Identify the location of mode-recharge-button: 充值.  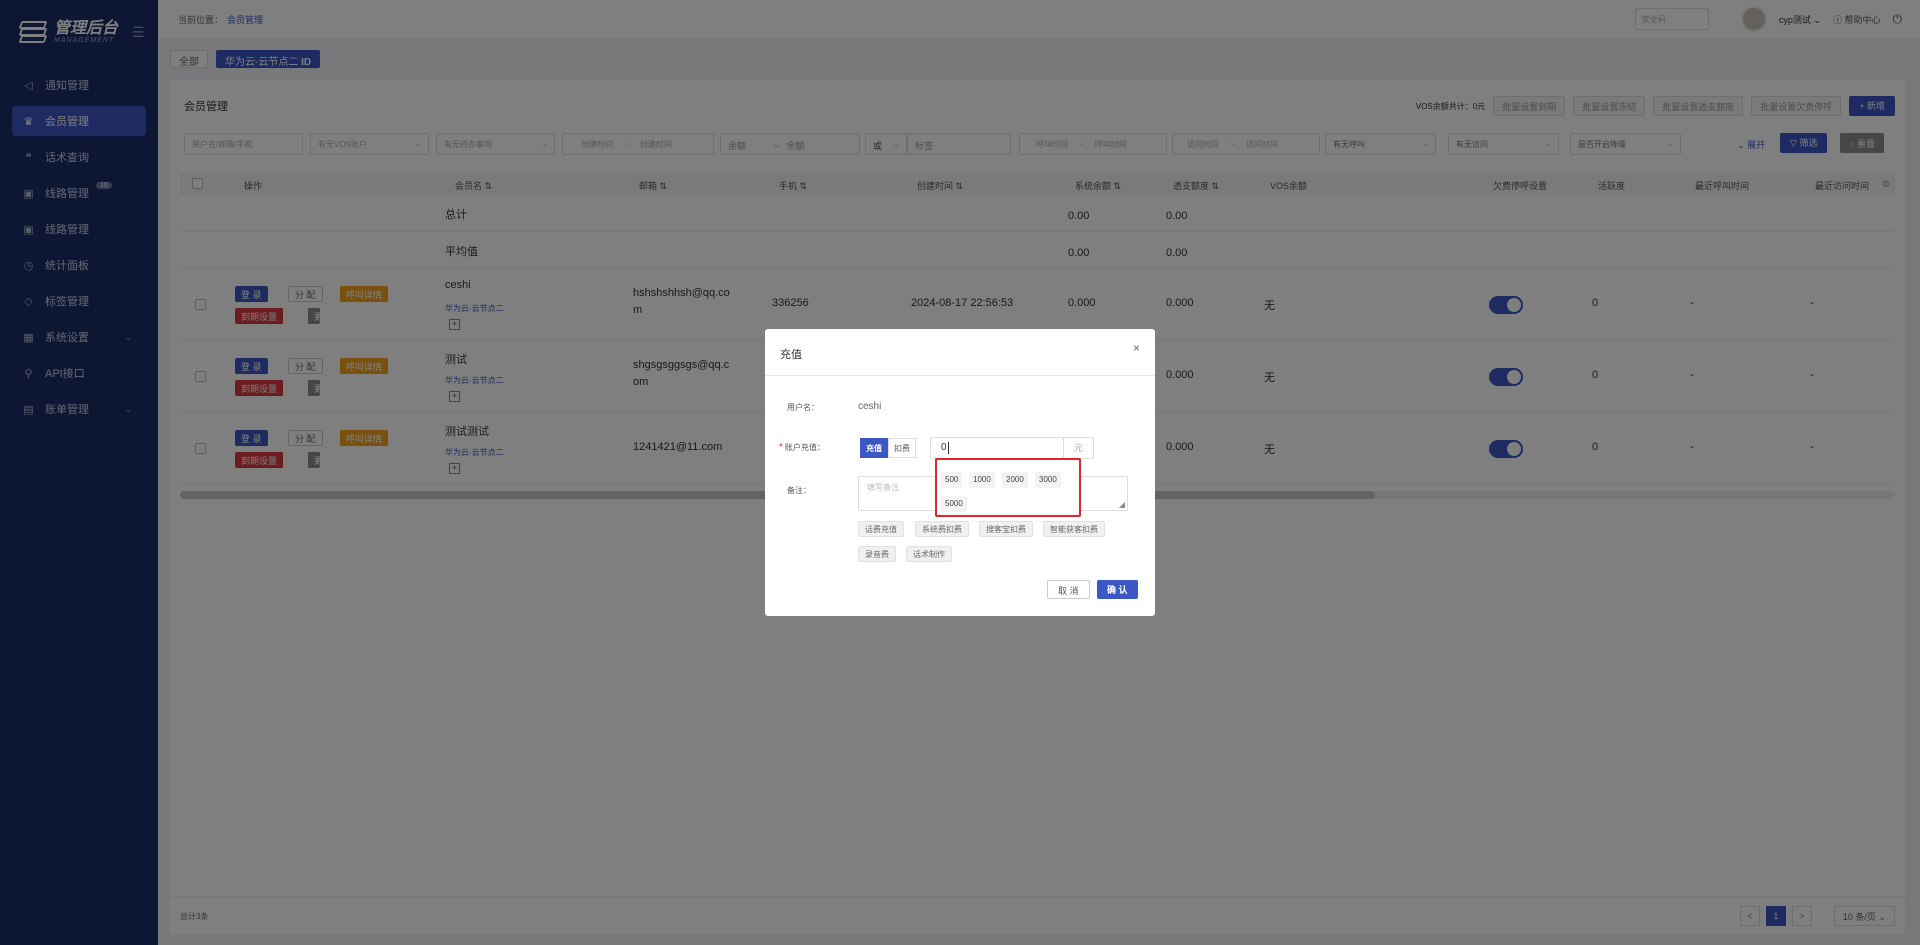
(874, 448).